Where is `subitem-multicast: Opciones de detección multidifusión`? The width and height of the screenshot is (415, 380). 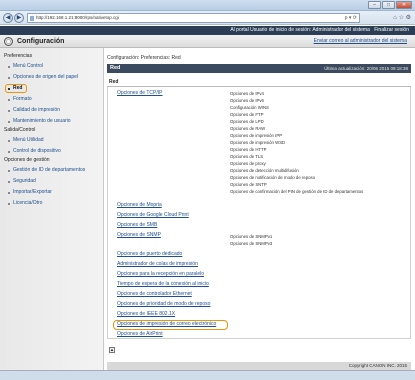
subitem-multicast: Opciones de detección multidifusión is located at coordinates (264, 170).